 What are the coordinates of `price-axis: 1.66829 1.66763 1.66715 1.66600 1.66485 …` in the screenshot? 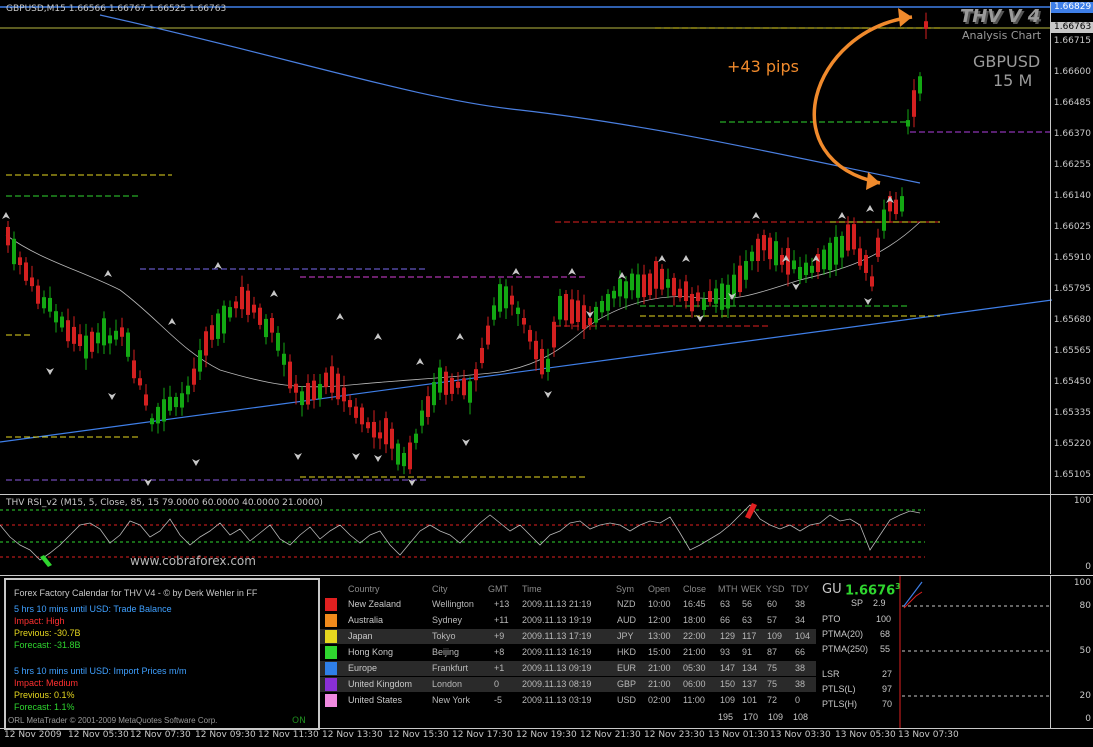 It's located at (1071, 248).